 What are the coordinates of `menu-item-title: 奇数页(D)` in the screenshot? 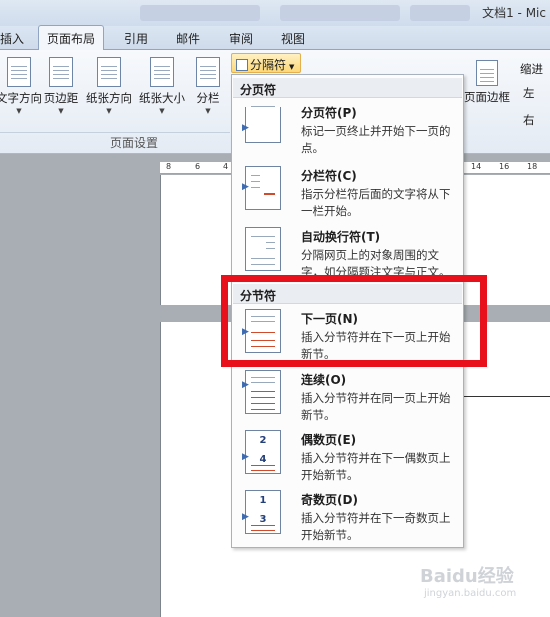 It's located at (329, 500).